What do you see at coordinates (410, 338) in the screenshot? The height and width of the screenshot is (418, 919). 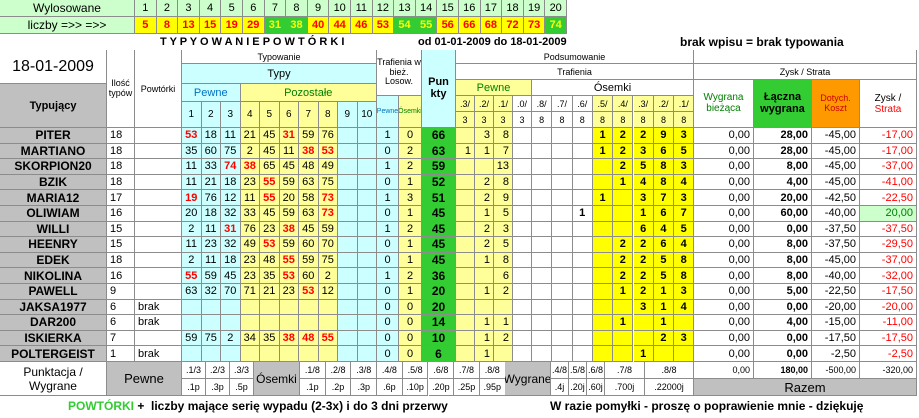 I see `hit-eight: 0` at bounding box center [410, 338].